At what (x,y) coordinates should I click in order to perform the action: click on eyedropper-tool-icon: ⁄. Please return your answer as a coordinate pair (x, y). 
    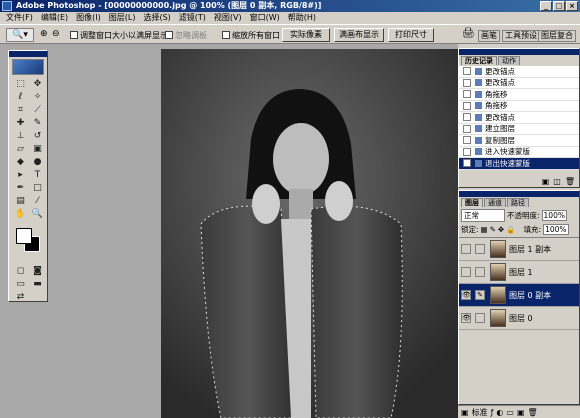
    Looking at the image, I should click on (37, 201).